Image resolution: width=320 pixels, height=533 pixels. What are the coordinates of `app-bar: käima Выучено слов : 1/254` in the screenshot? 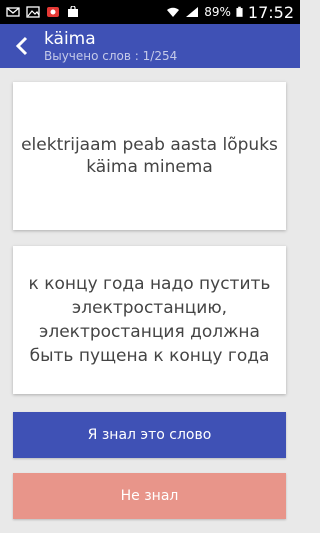 It's located at (150, 46).